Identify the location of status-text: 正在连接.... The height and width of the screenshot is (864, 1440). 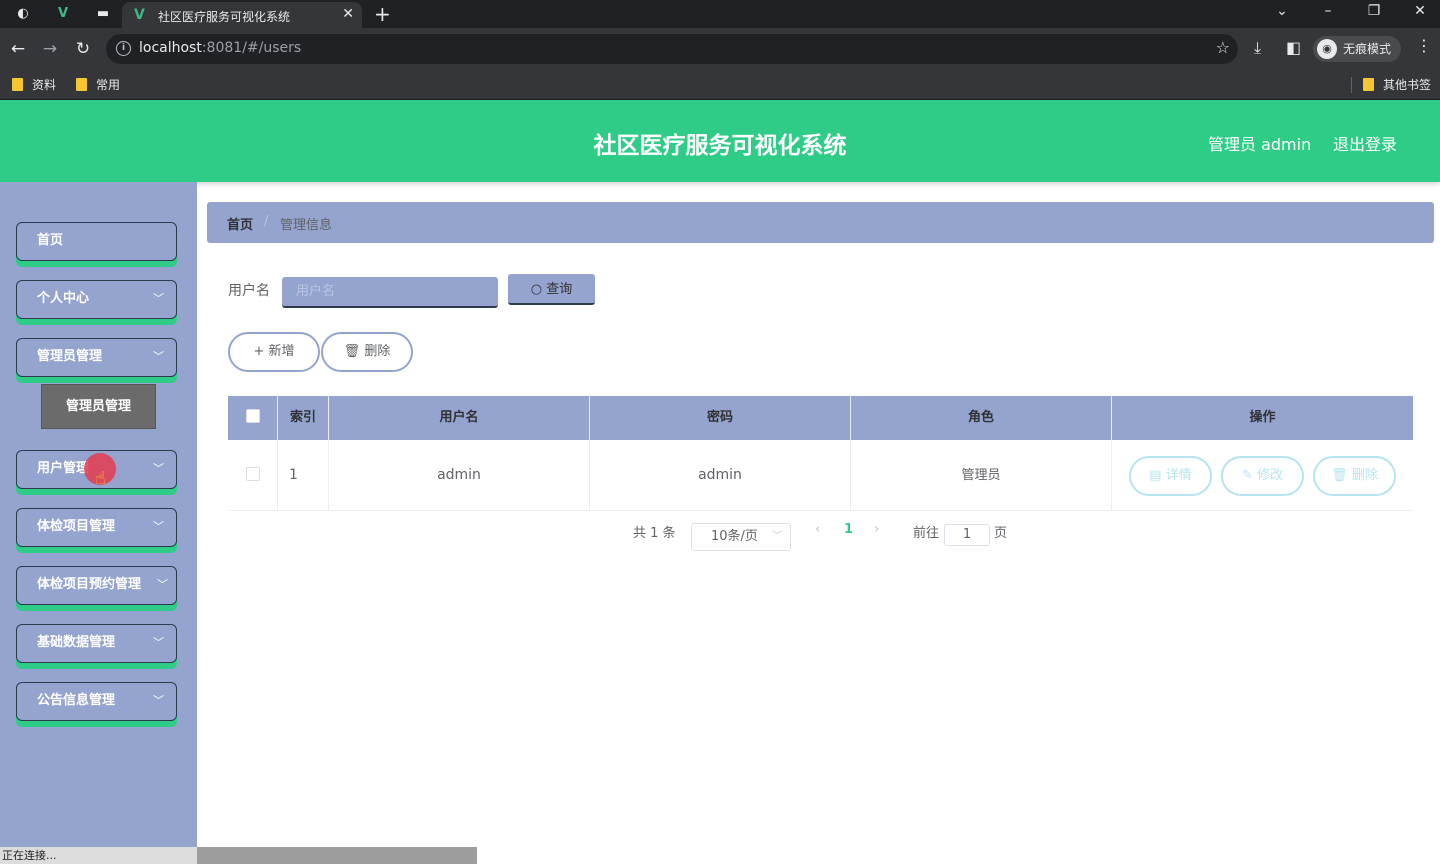
(98, 855).